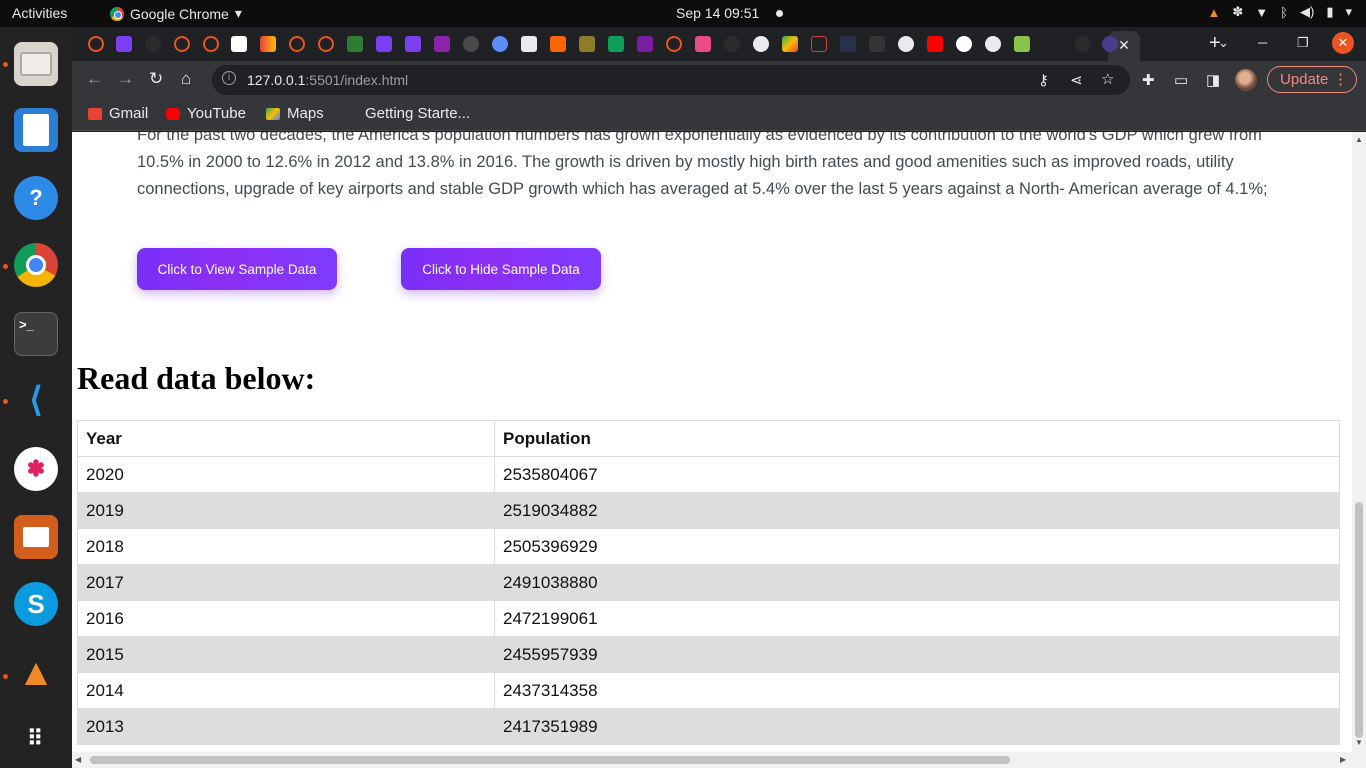 This screenshot has height=768, width=1366. I want to click on tab-ycombinator-icon, so click(558, 44).